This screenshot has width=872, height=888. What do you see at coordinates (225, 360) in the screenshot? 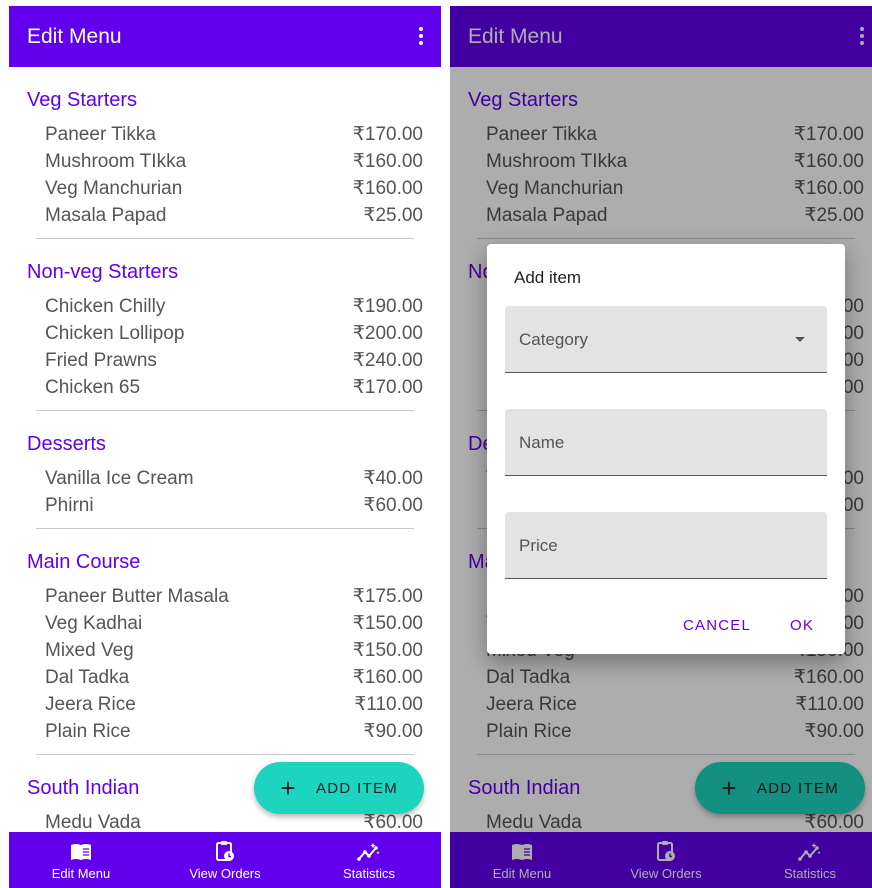
I see `menu-item: Fried Prawns ₹240.00` at bounding box center [225, 360].